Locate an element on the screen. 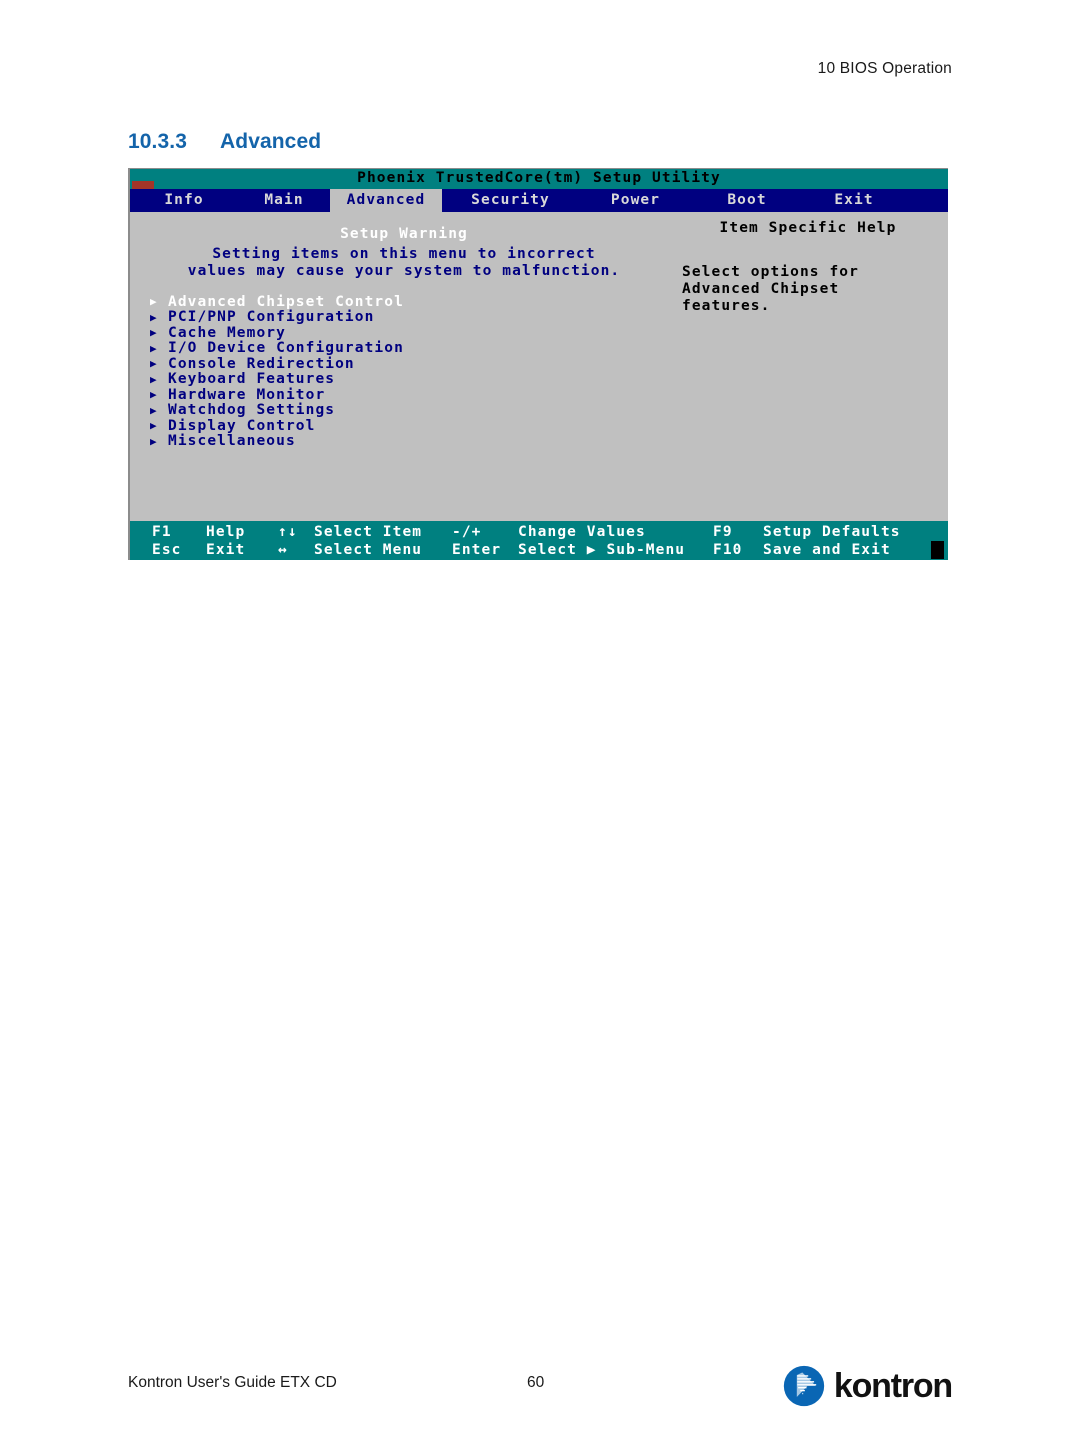 This screenshot has height=1439, width=1080. help-text-line-2: Advanced Chipset is located at coordinates (761, 289).